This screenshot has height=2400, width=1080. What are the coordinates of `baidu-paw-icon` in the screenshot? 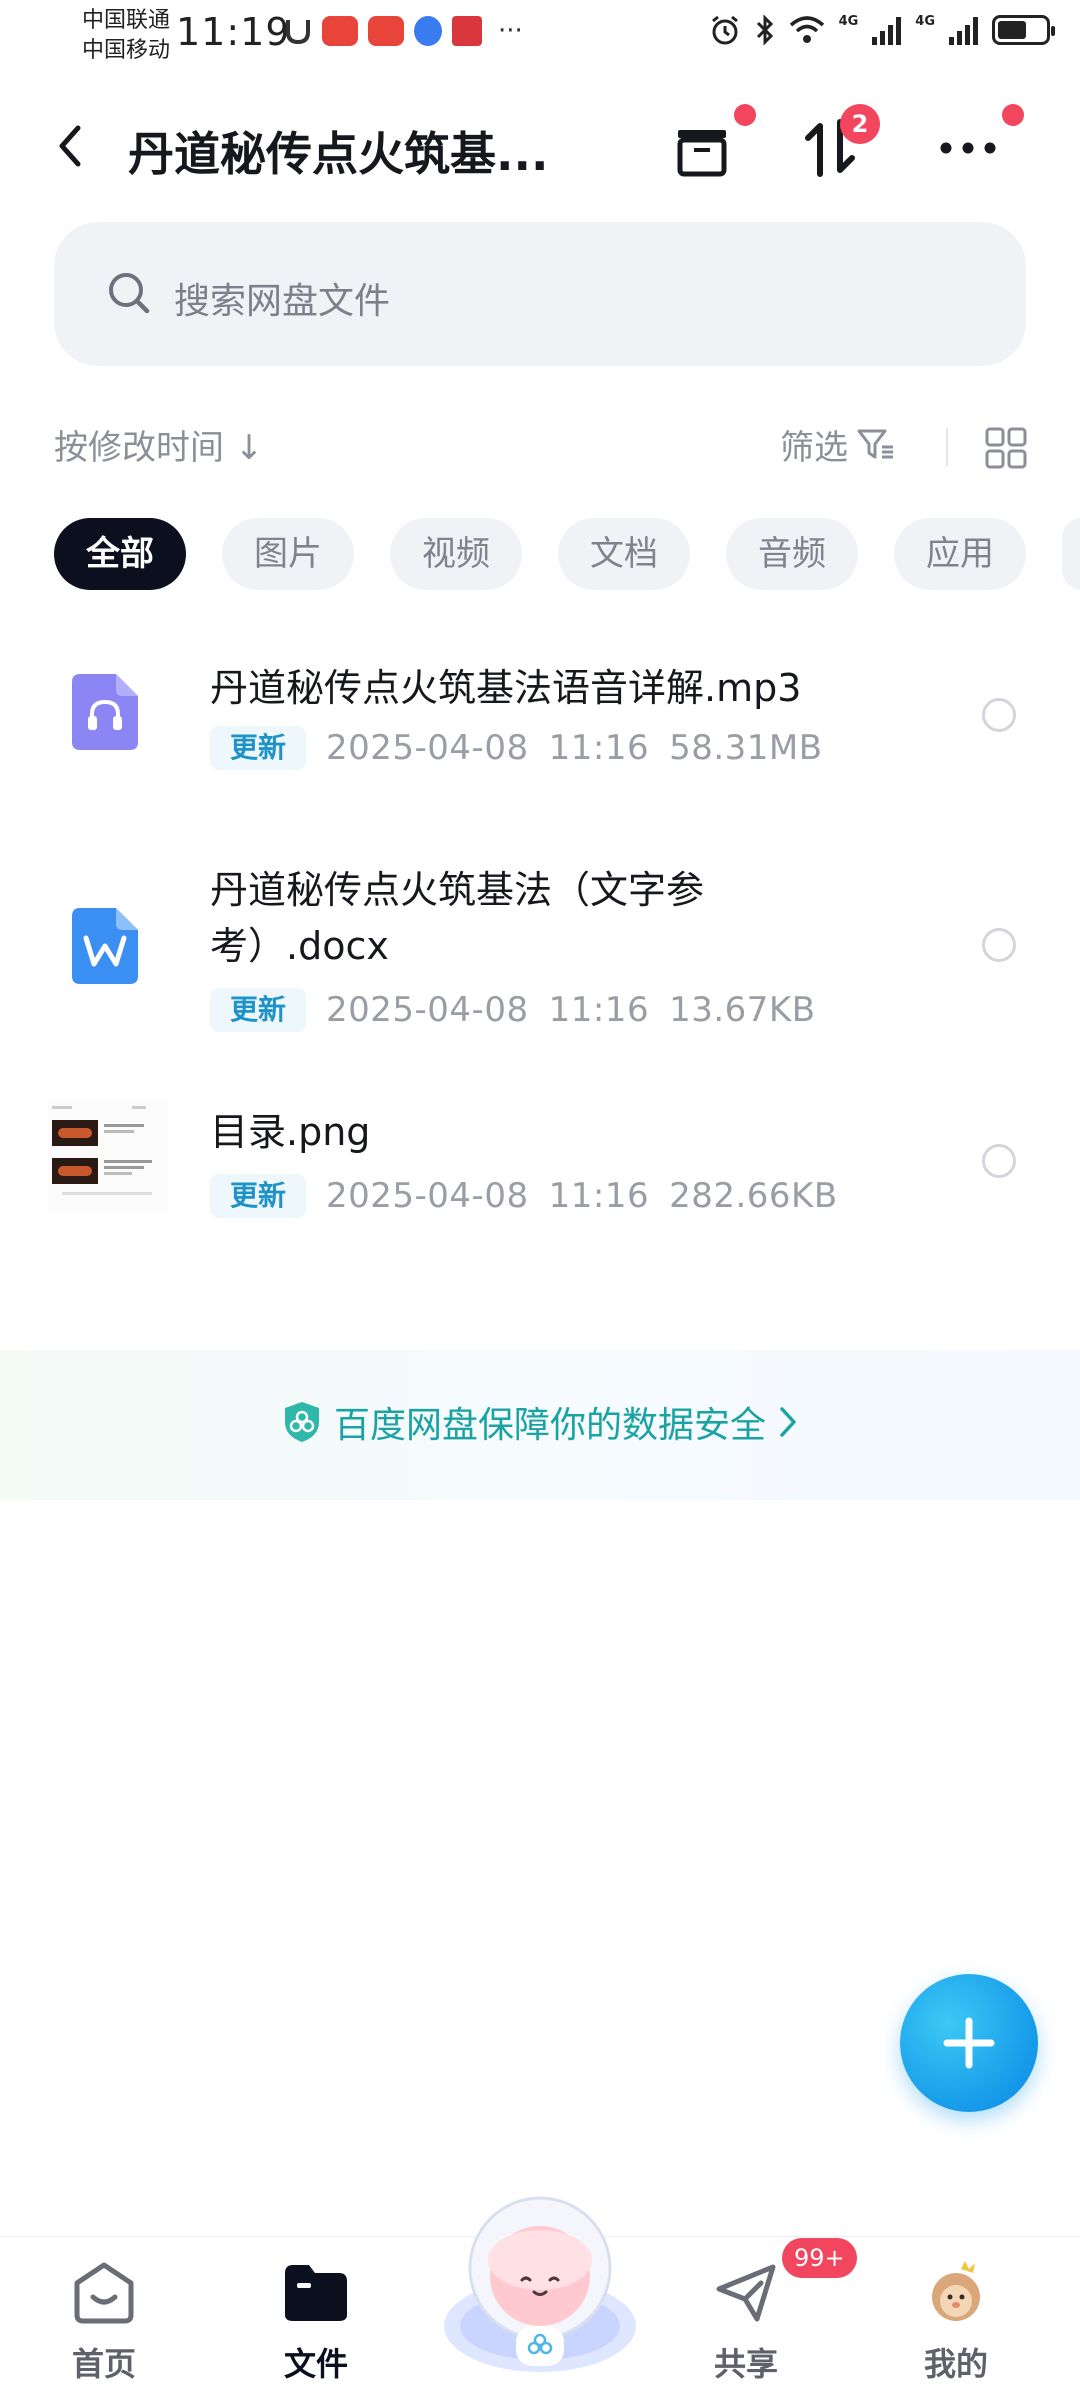 It's located at (428, 31).